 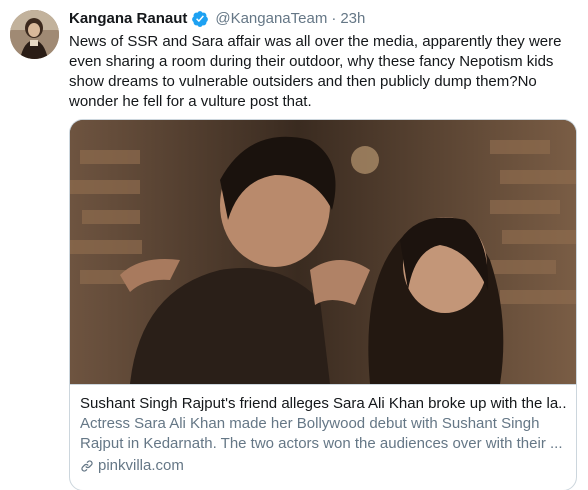 I want to click on avatar, so click(x=34, y=34).